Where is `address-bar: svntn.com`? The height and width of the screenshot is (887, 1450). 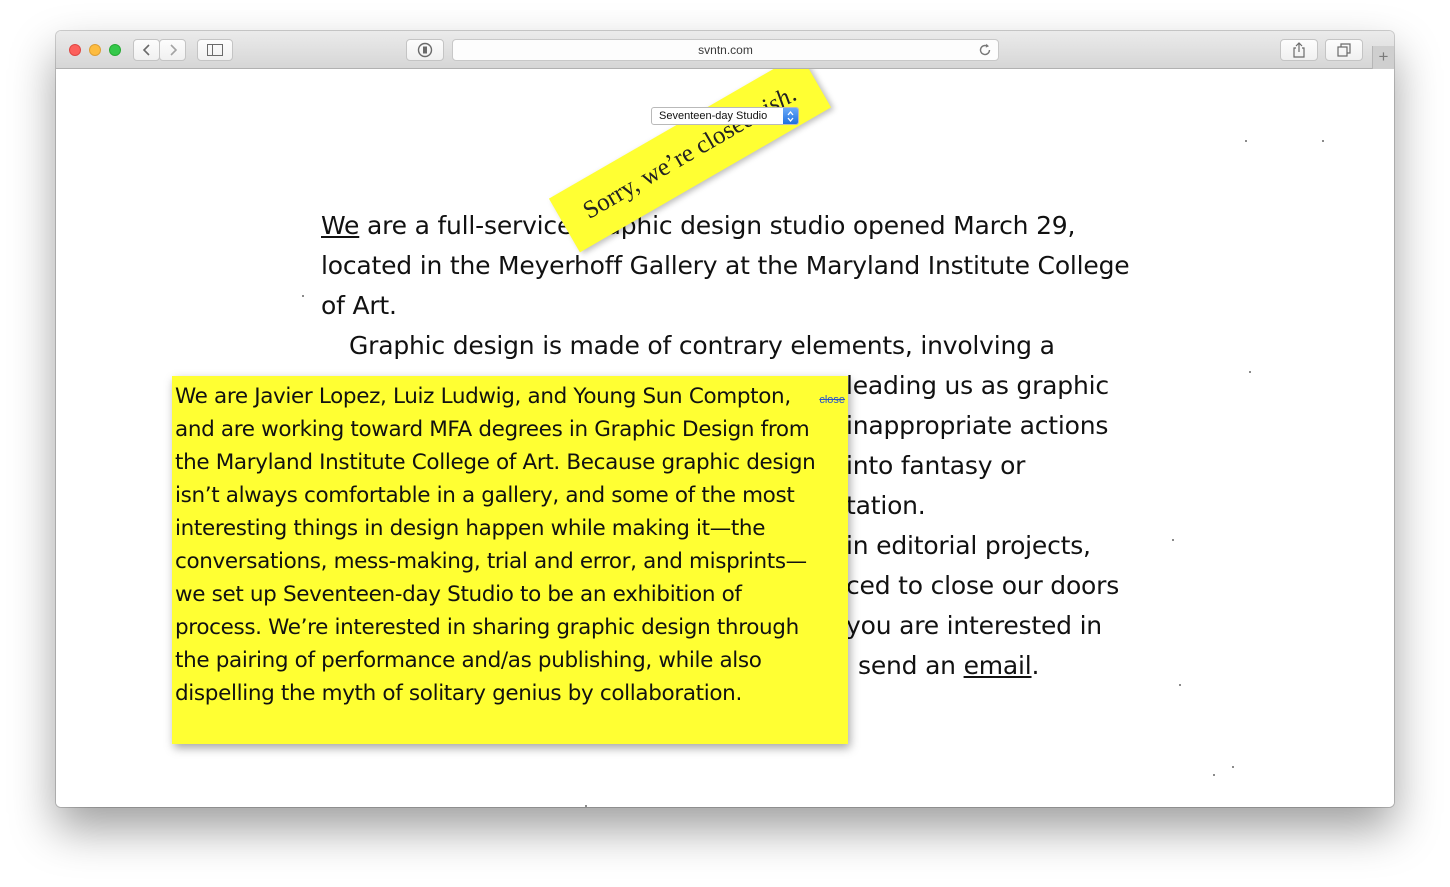 address-bar: svntn.com is located at coordinates (725, 50).